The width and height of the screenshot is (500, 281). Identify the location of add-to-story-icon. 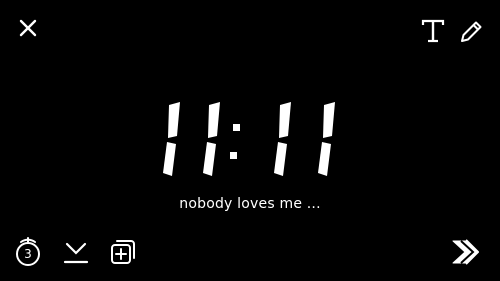
(123, 252).